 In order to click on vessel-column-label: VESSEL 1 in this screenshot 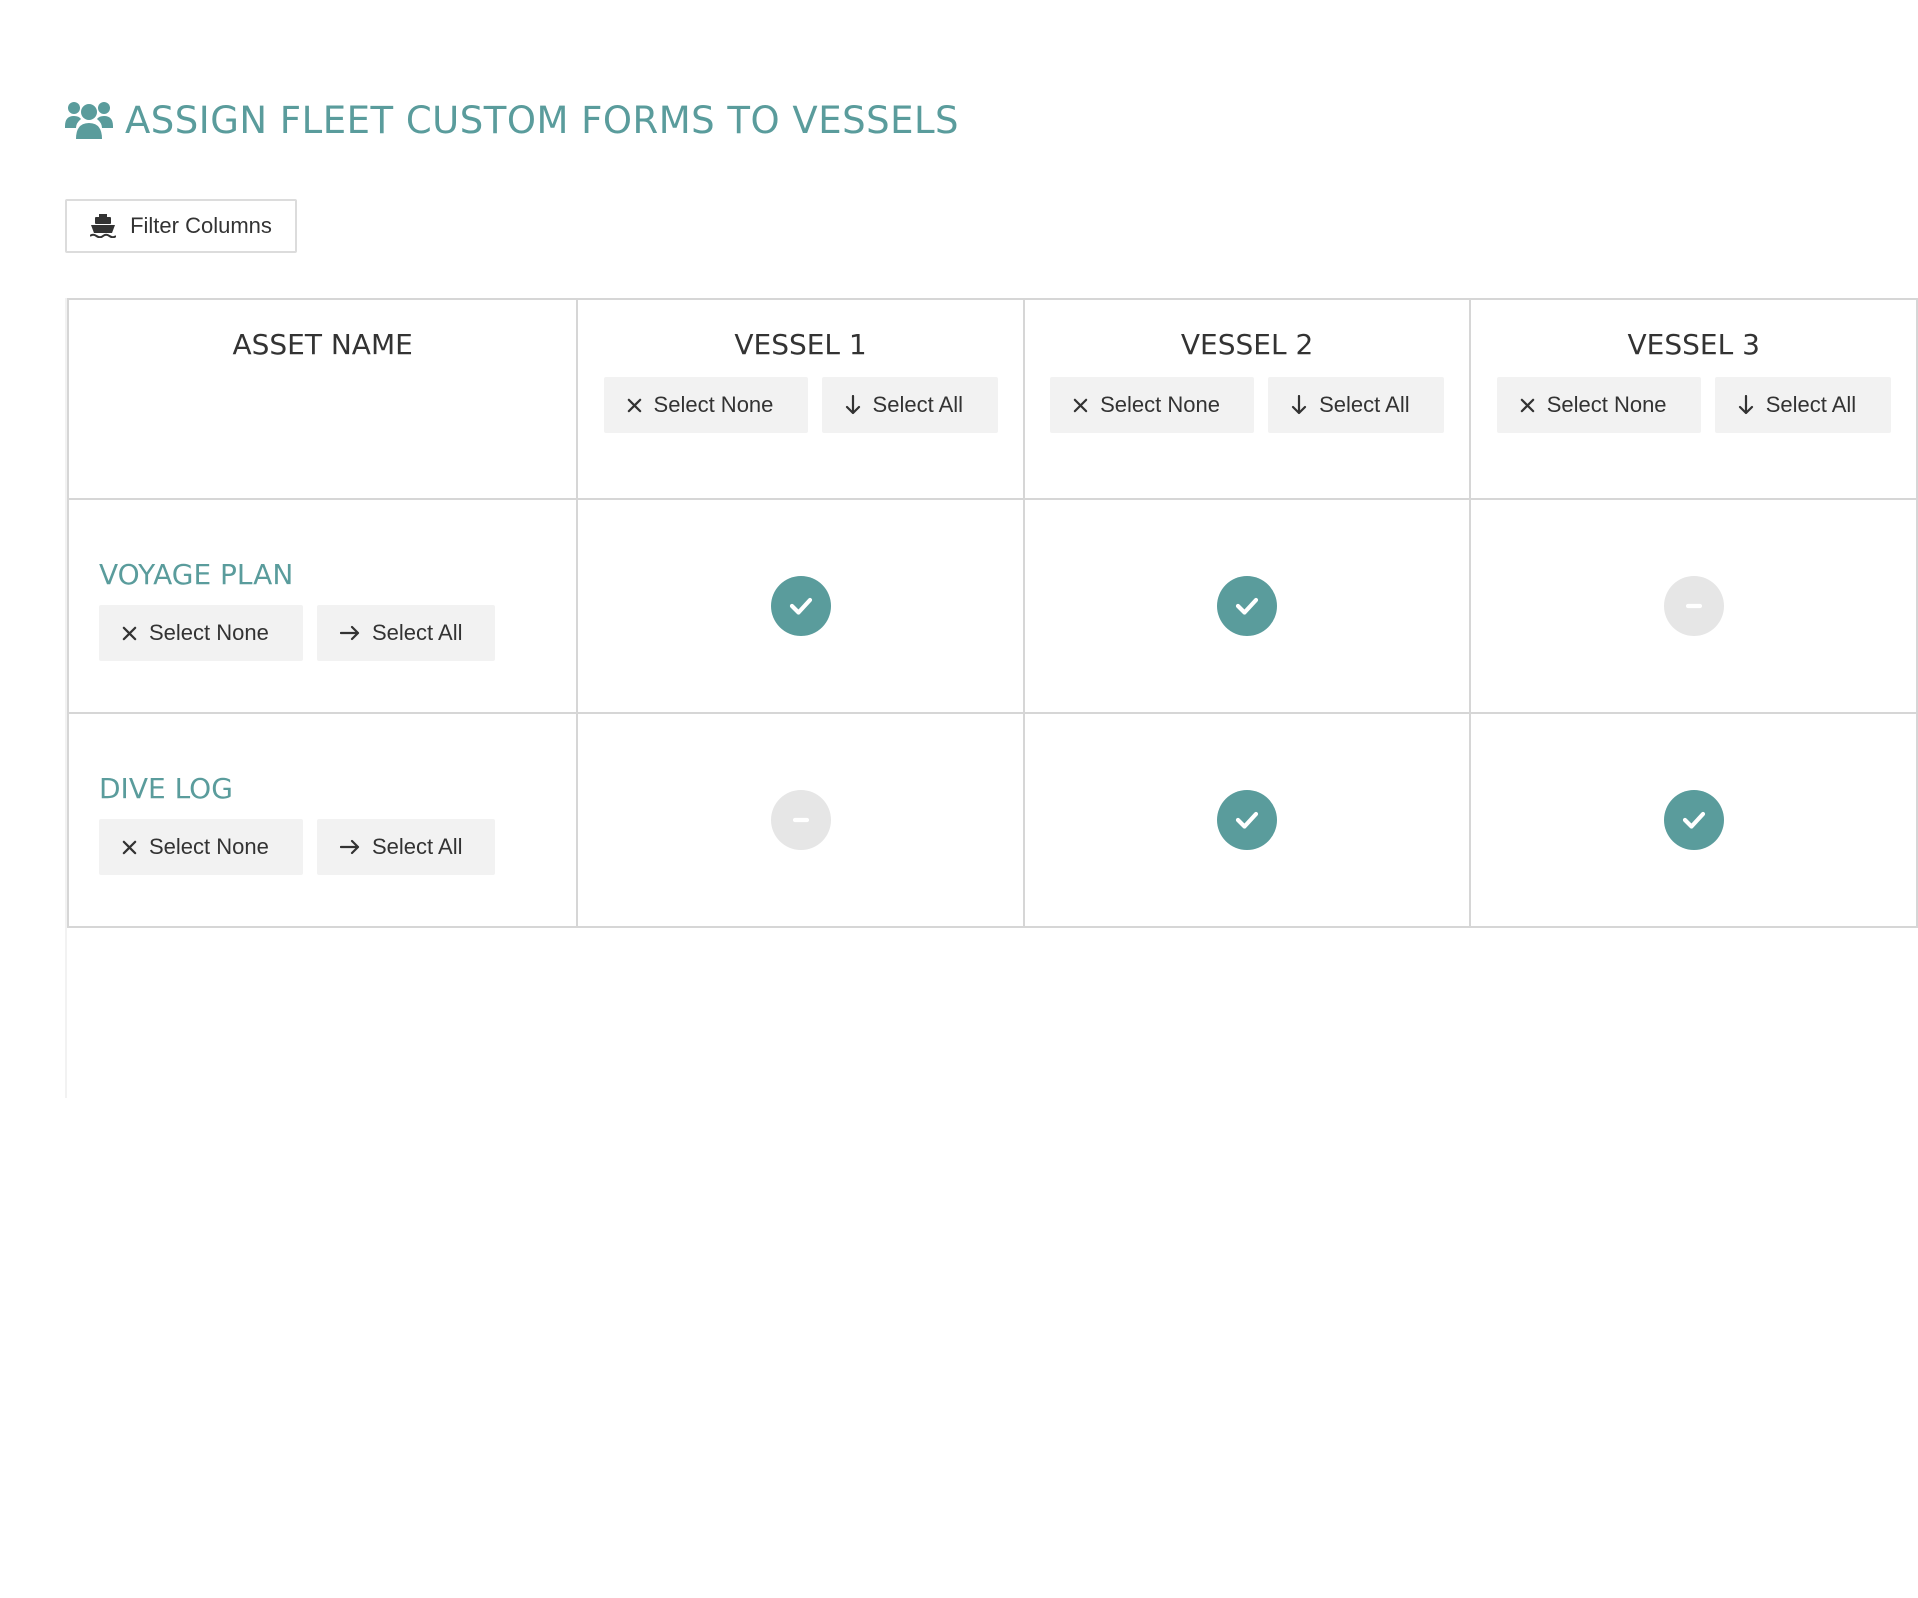, I will do `click(800, 344)`.